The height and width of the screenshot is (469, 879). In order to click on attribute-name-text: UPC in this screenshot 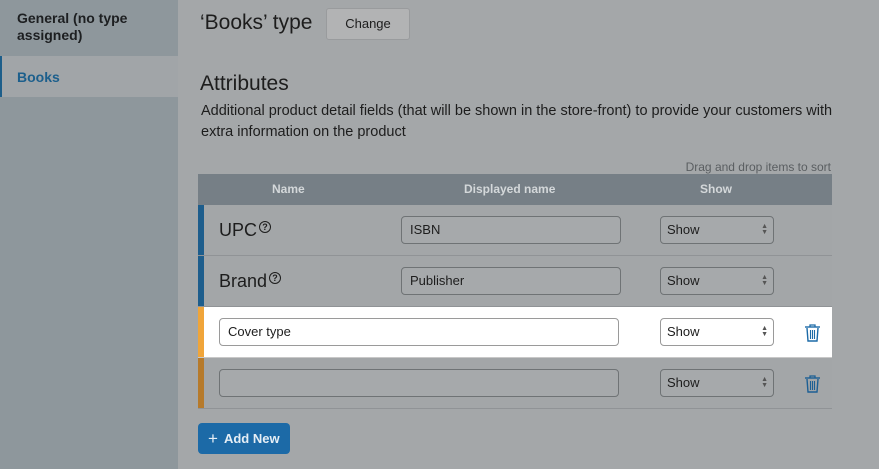, I will do `click(238, 230)`.